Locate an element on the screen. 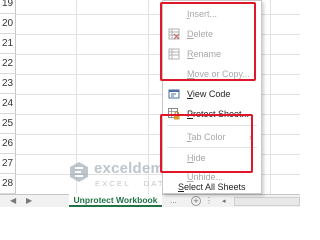 The image size is (320, 240). horizontal-scrollbar is located at coordinates (267, 201).